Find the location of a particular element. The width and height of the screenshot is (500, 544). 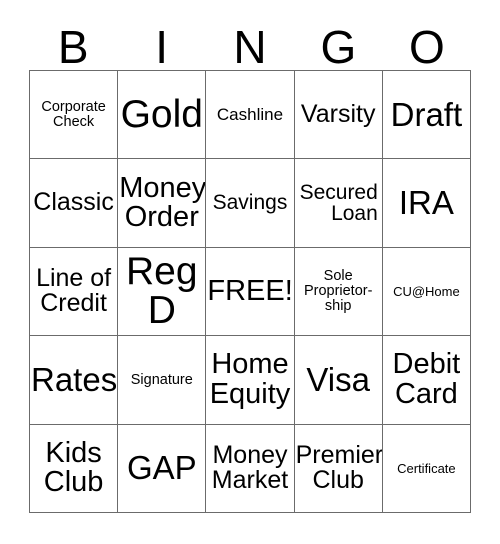

bingo-cell-label: Kids Club is located at coordinates (73, 467).